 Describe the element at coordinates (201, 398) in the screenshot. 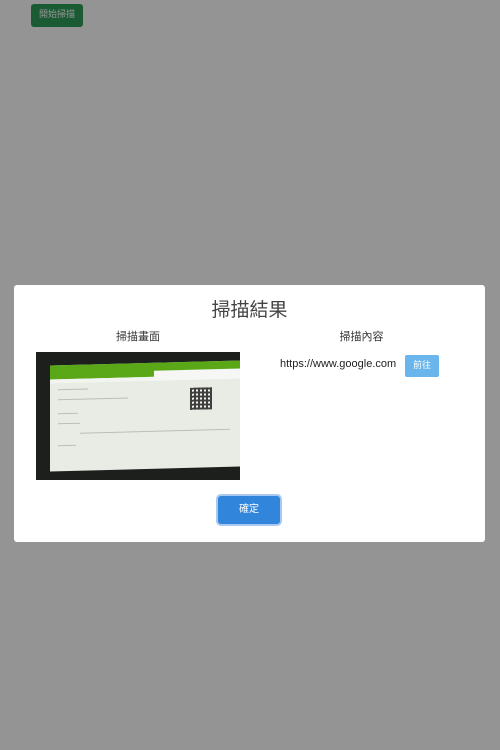

I see `photo-qr-code` at that location.